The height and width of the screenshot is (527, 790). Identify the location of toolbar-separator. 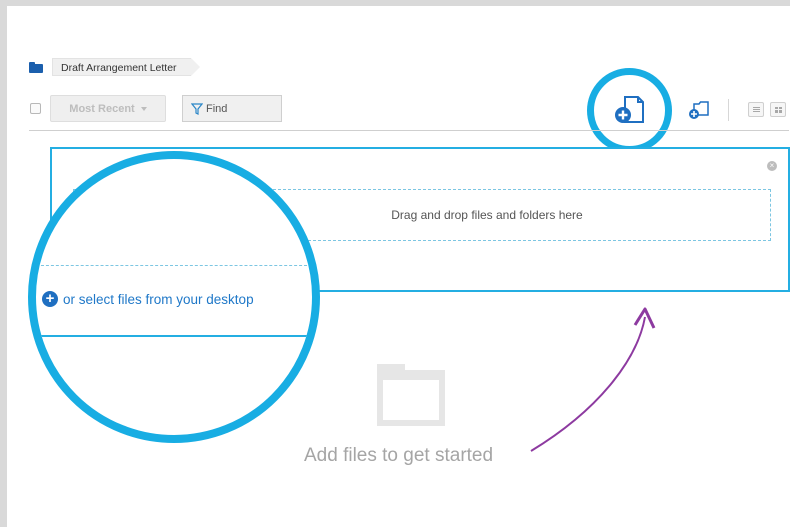
(728, 110).